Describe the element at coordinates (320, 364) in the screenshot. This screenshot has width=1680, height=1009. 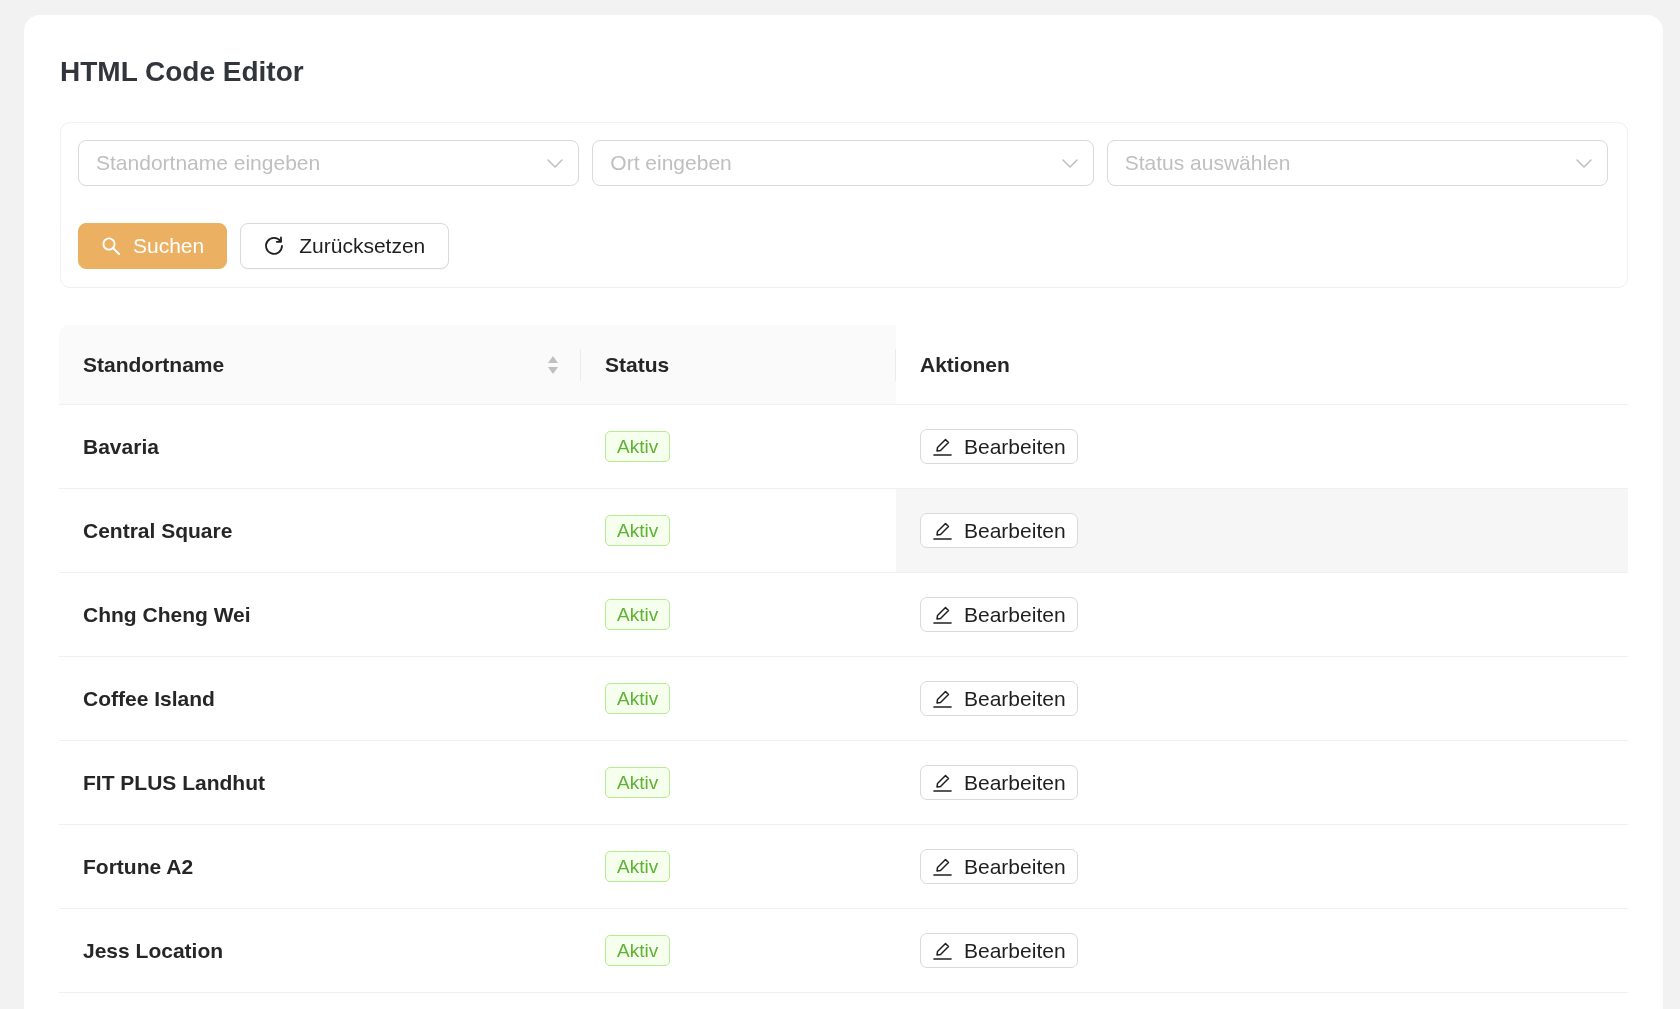
I see `column-header: Standortname` at that location.